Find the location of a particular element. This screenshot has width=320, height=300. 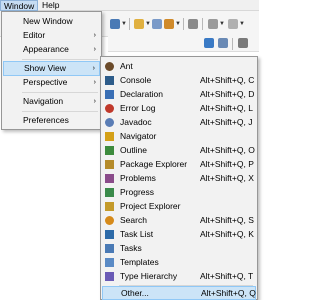

view-item-javadoc: Javadoc Alt+Shift+Q, J is located at coordinates (179, 122).